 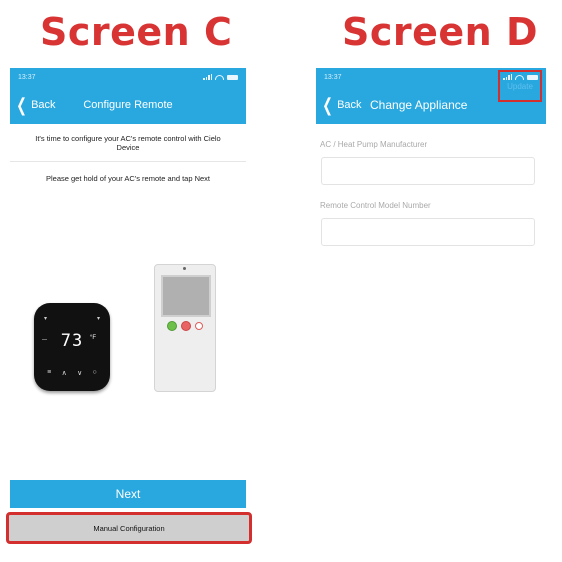 I want to click on cielo-device-image: ▾ ▾ — 73 °F ≡ ∧ ∨ ○, so click(x=72, y=347).